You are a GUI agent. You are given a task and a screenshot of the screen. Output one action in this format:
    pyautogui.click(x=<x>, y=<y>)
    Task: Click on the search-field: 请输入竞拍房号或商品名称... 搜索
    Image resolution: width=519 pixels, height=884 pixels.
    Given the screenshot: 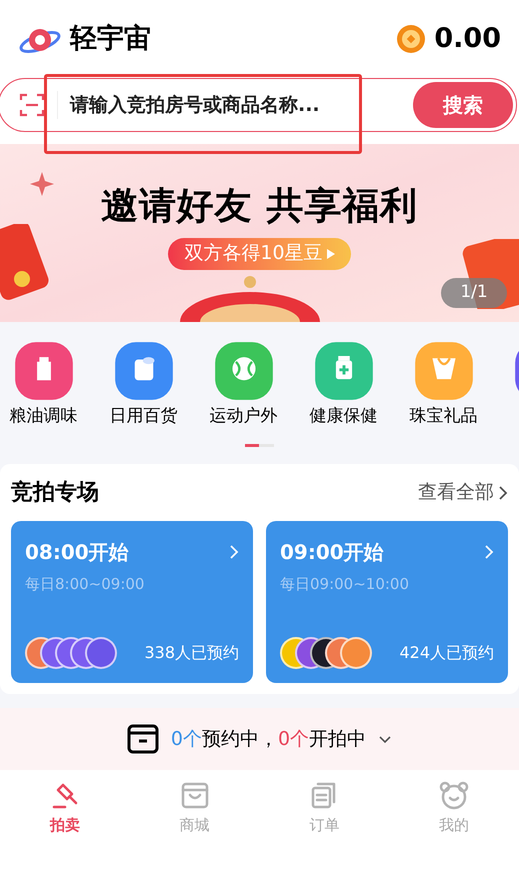 What is the action you would take?
    pyautogui.click(x=258, y=105)
    